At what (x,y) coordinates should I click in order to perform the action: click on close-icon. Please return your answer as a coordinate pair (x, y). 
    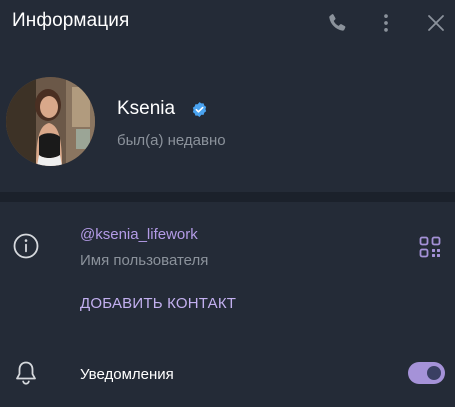
    Looking at the image, I should click on (436, 23).